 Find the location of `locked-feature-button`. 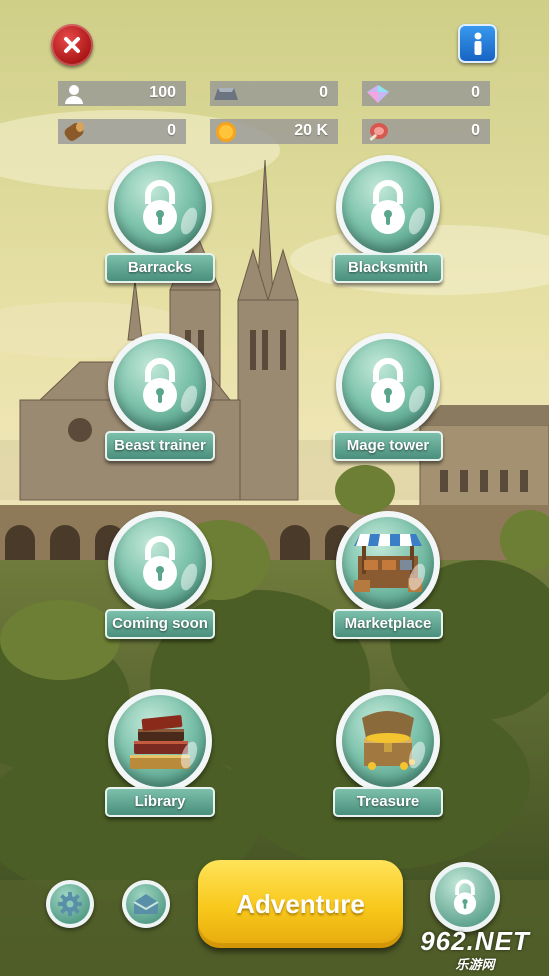

locked-feature-button is located at coordinates (465, 897).